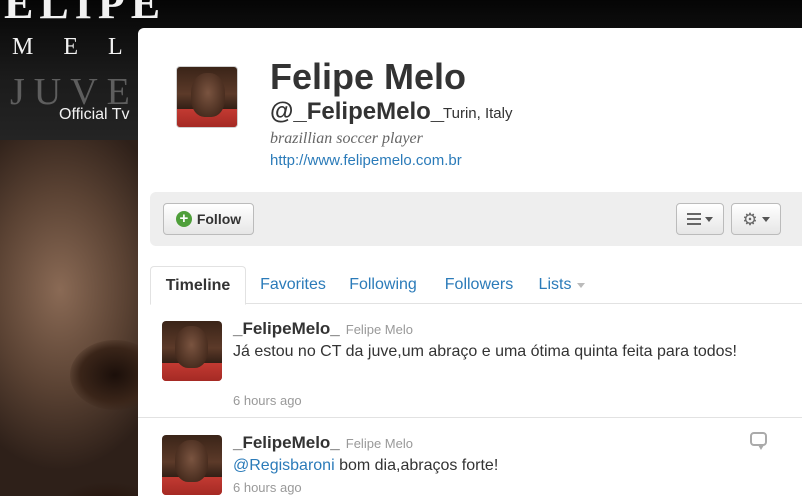  Describe the element at coordinates (357, 111) in the screenshot. I see `profile-handle: @_FelipeMelo_` at that location.